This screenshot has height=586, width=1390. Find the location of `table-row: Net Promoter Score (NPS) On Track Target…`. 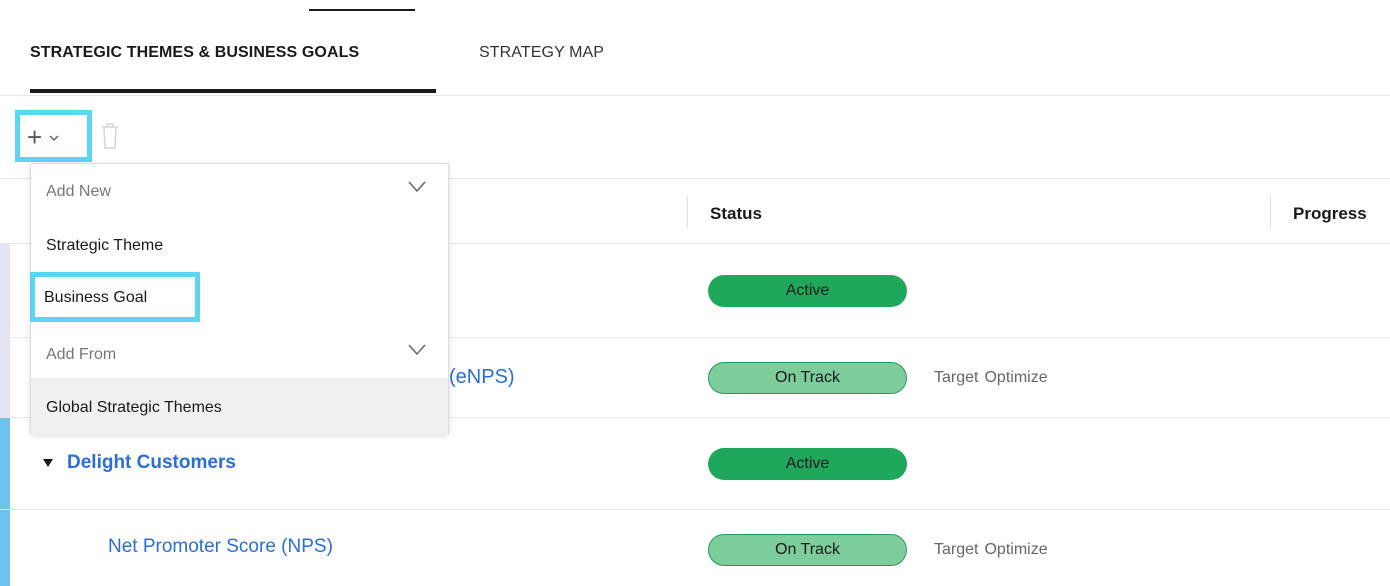

table-row: Net Promoter Score (NPS) On Track Target… is located at coordinates (695, 548).